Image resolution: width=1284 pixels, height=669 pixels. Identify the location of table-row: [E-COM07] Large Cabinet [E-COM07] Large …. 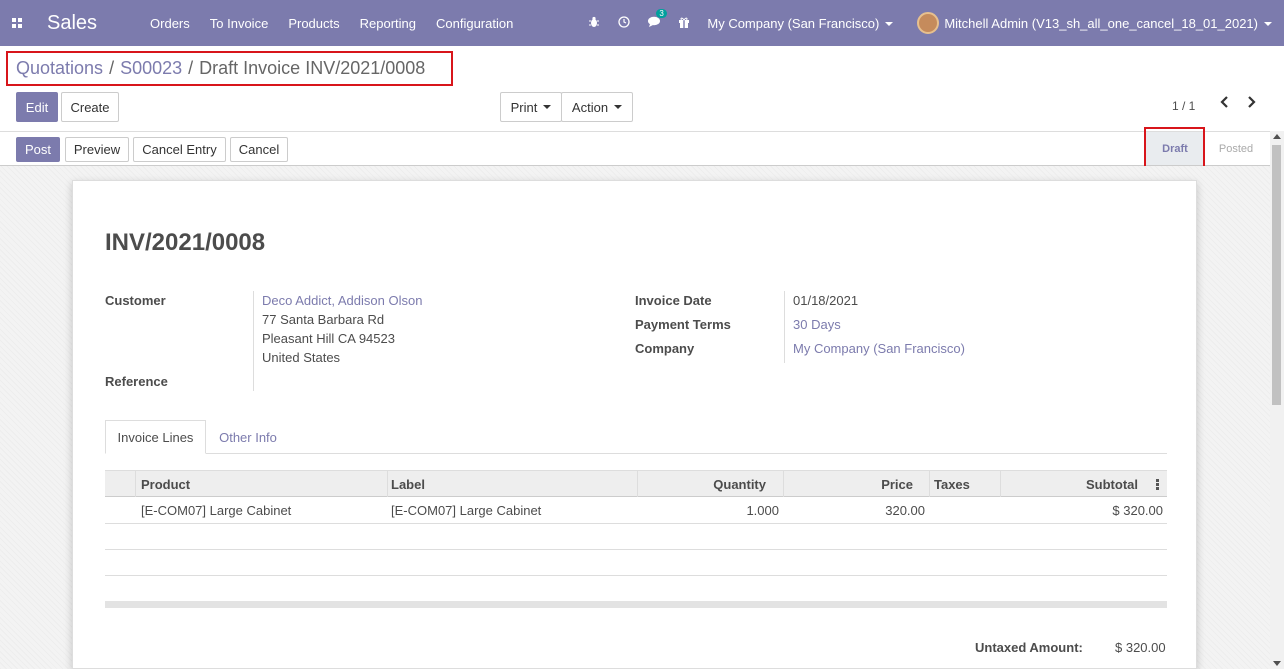
(636, 511).